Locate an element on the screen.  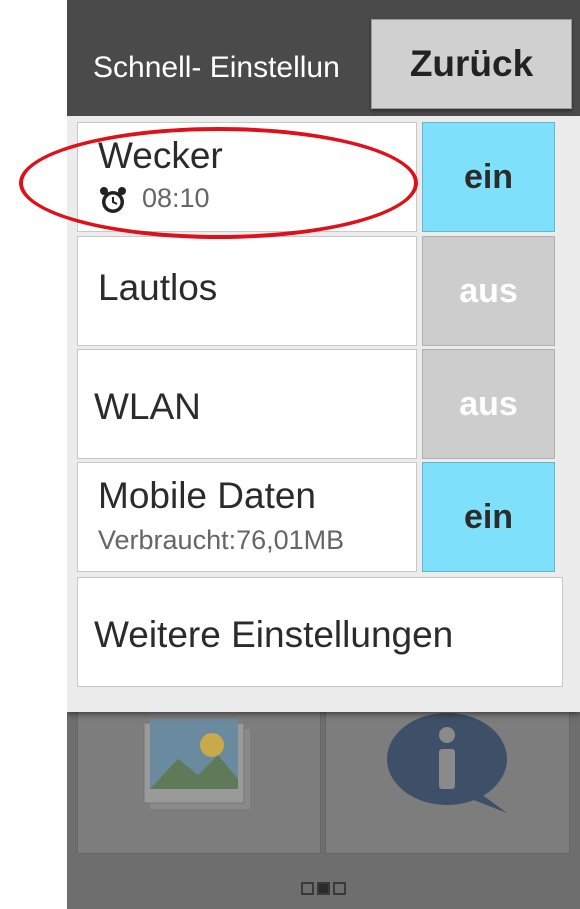
setting-row-alarm: Wecker 08:10 ein is located at coordinates (316, 177).